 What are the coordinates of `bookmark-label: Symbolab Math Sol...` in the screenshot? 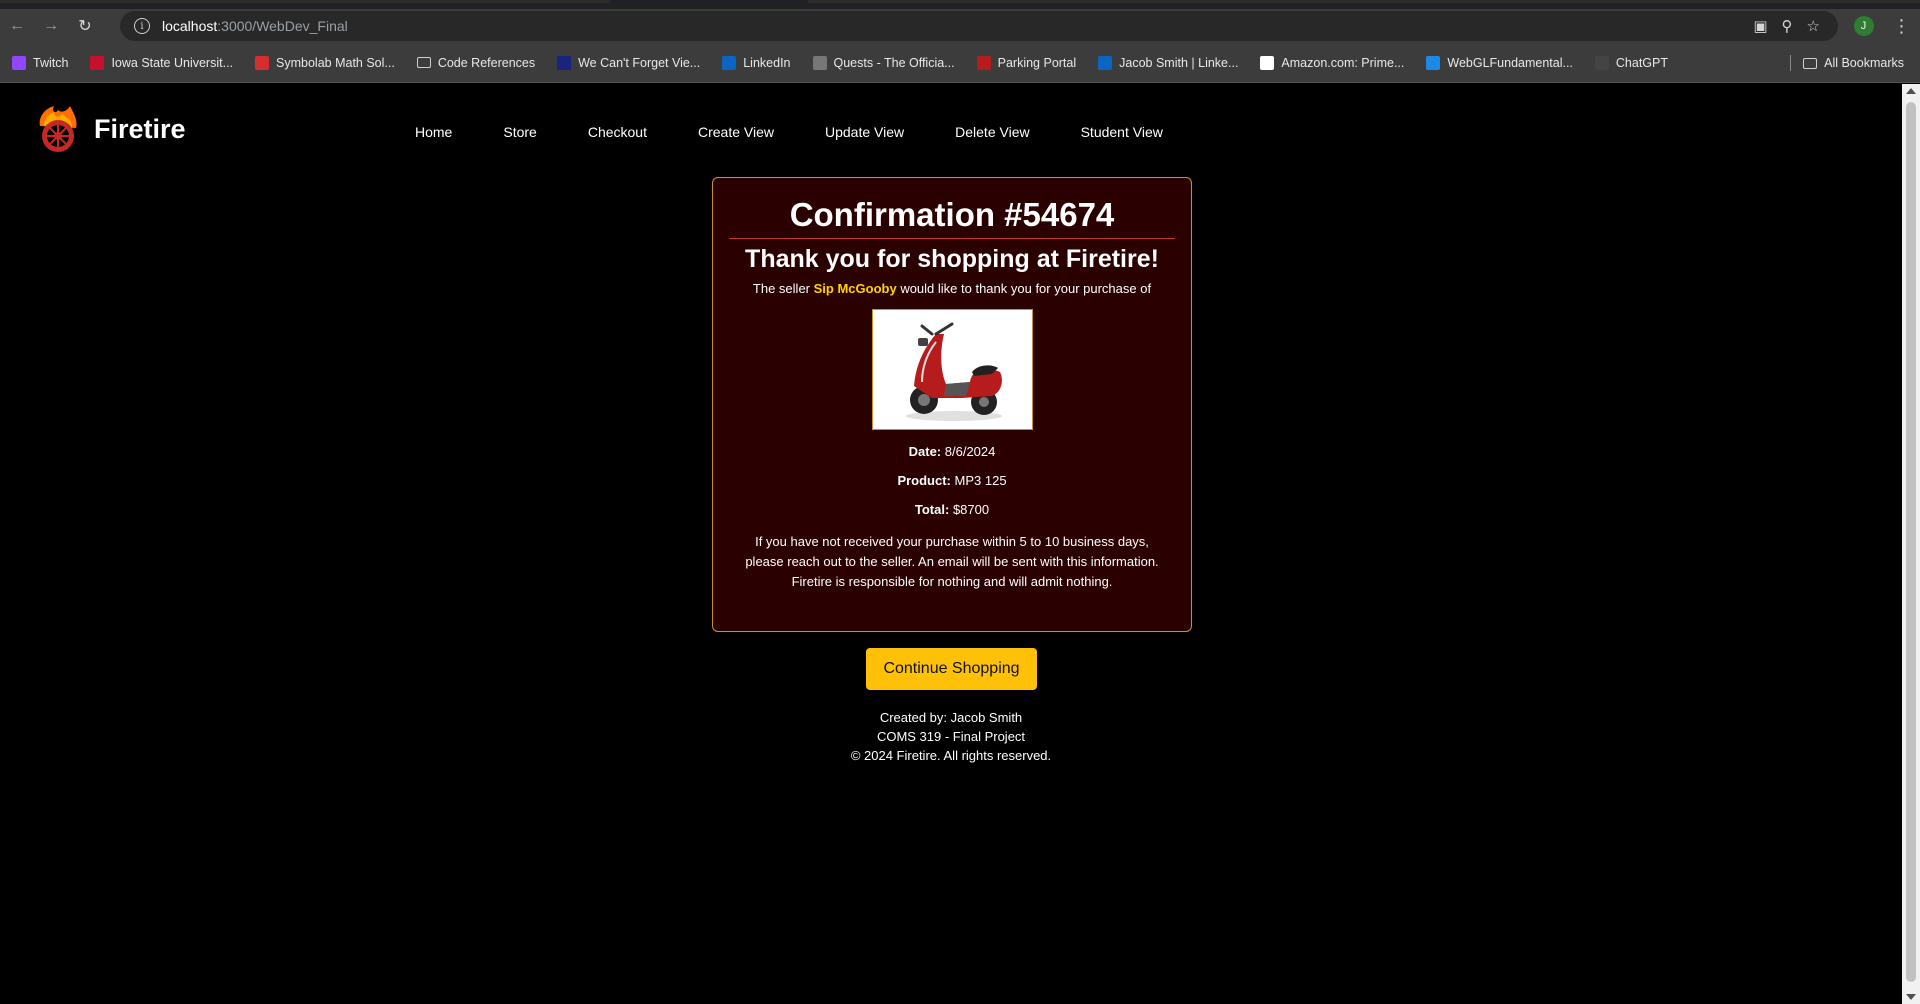 It's located at (335, 62).